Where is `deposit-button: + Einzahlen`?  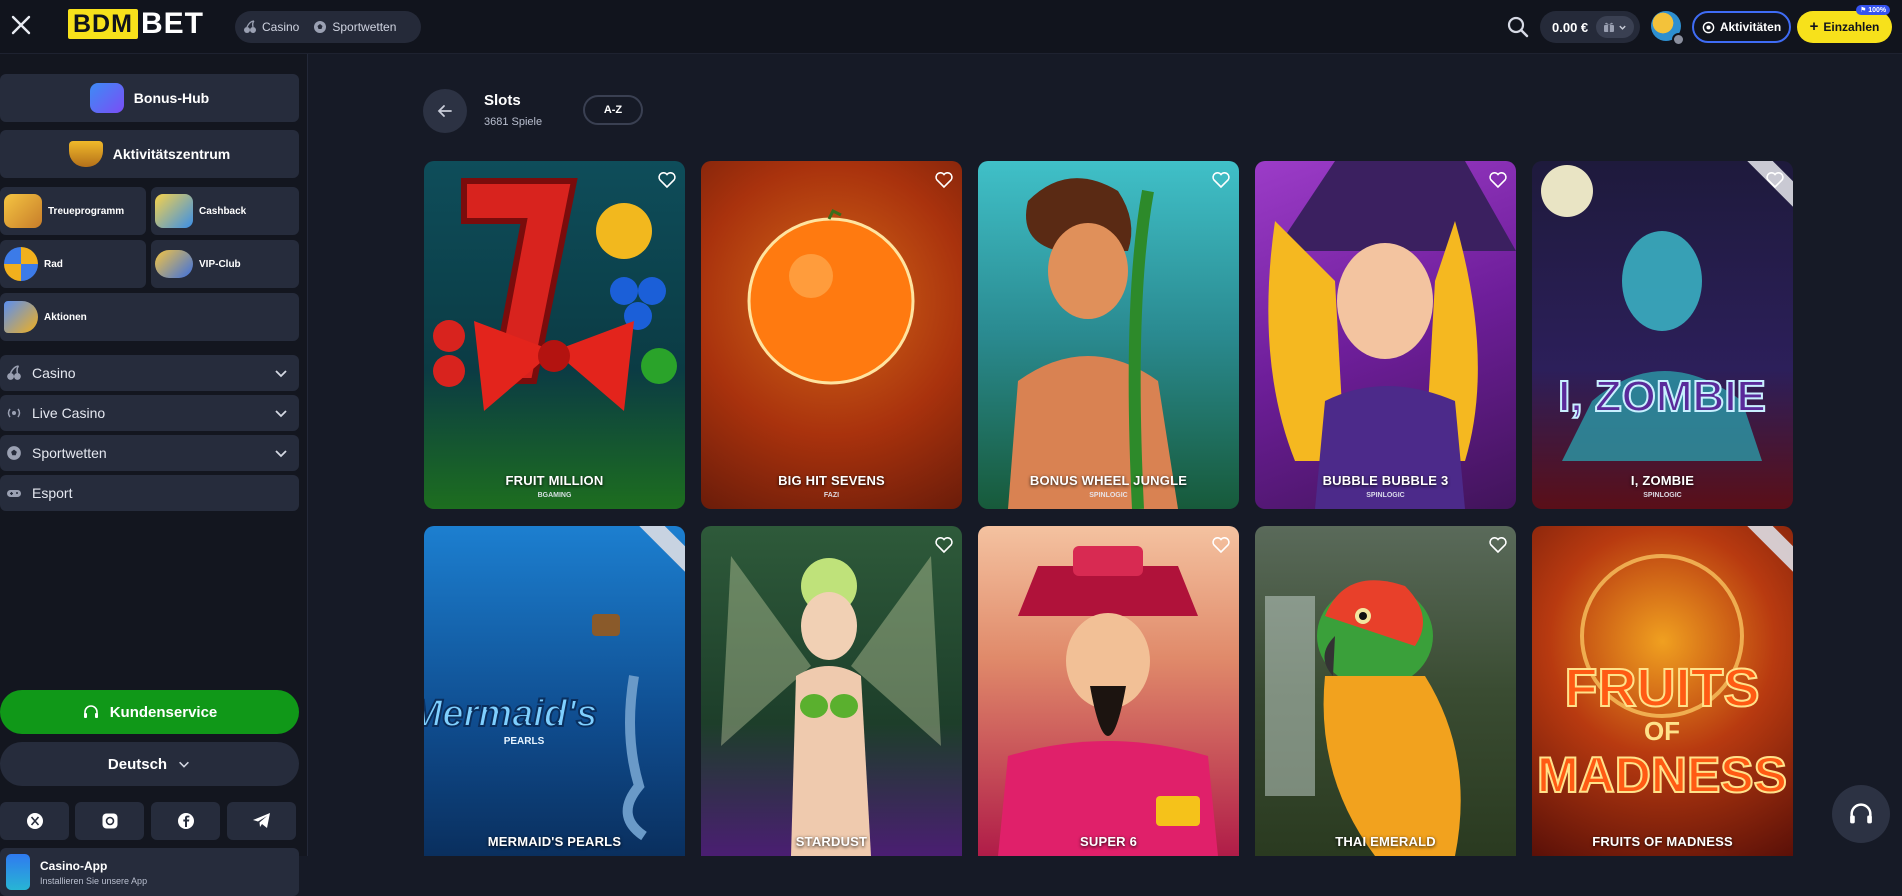
deposit-button: + Einzahlen is located at coordinates (1844, 27).